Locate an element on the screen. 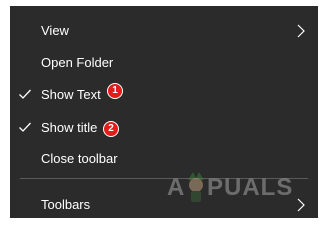 Image resolution: width=325 pixels, height=240 pixels. annotation-badge-1: 1 is located at coordinates (115, 91).